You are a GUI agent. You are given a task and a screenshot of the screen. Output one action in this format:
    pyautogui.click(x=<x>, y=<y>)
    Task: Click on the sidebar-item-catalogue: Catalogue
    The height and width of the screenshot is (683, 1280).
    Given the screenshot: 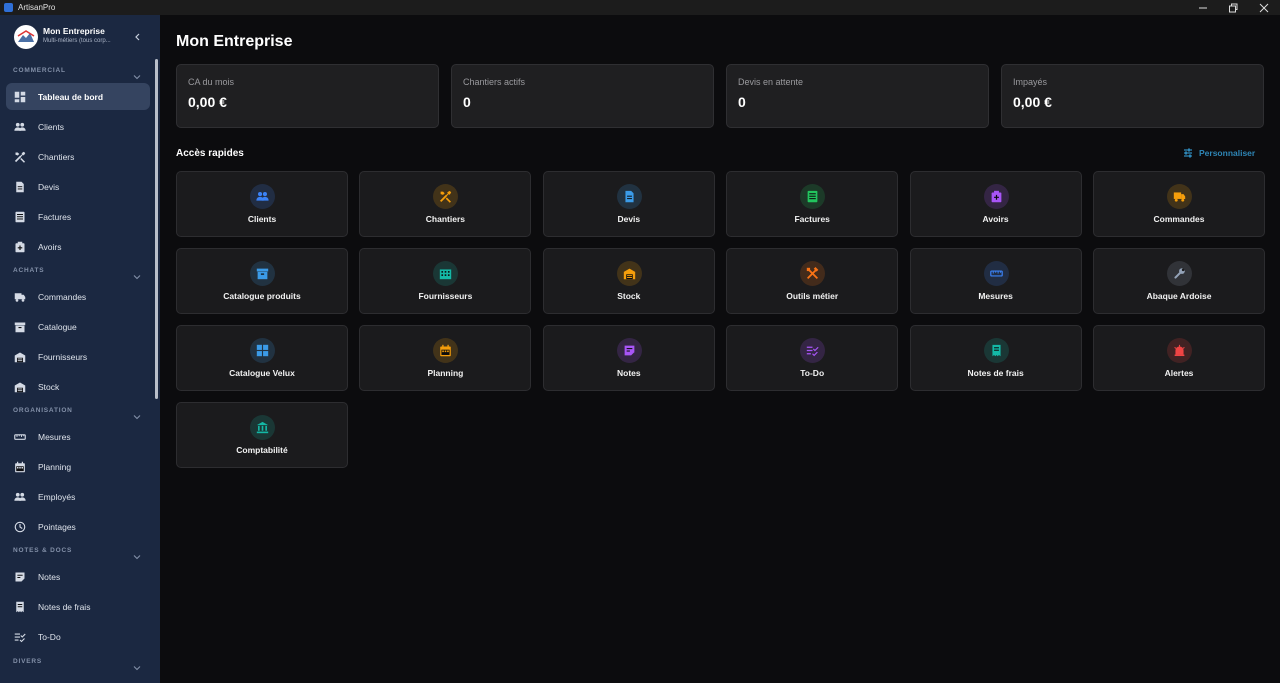 What is the action you would take?
    pyautogui.click(x=78, y=326)
    